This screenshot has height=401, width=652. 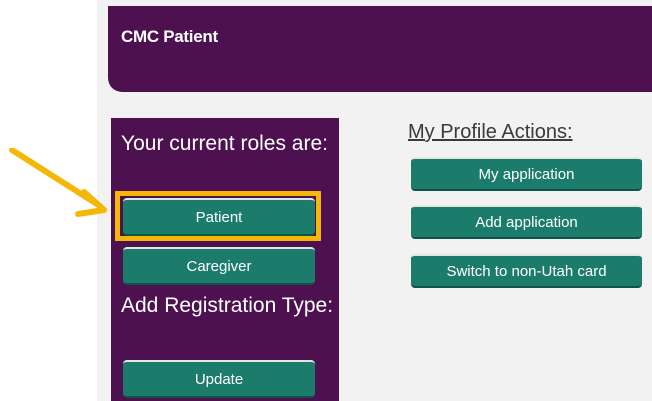 What do you see at coordinates (526, 174) in the screenshot?
I see `my-application-button: My application` at bounding box center [526, 174].